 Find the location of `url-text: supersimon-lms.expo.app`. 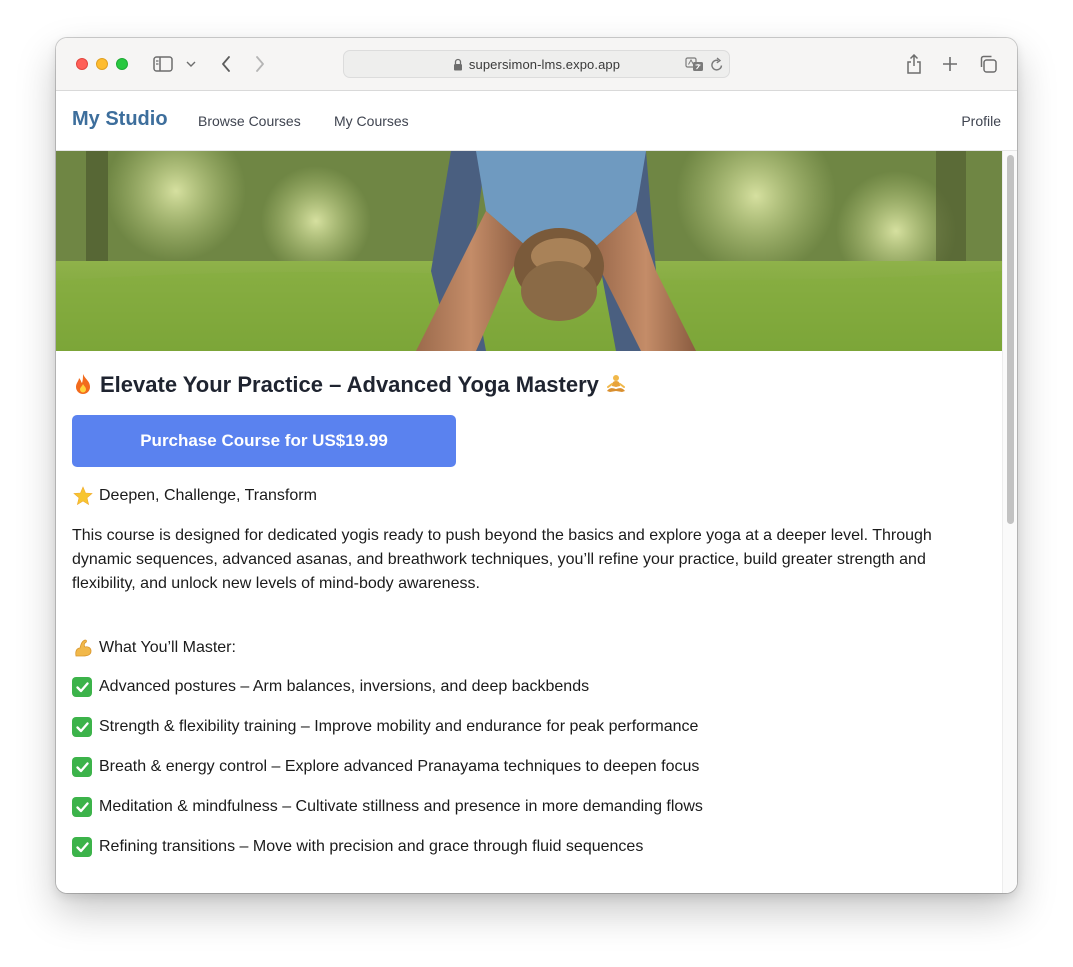

url-text: supersimon-lms.expo.app is located at coordinates (544, 64).